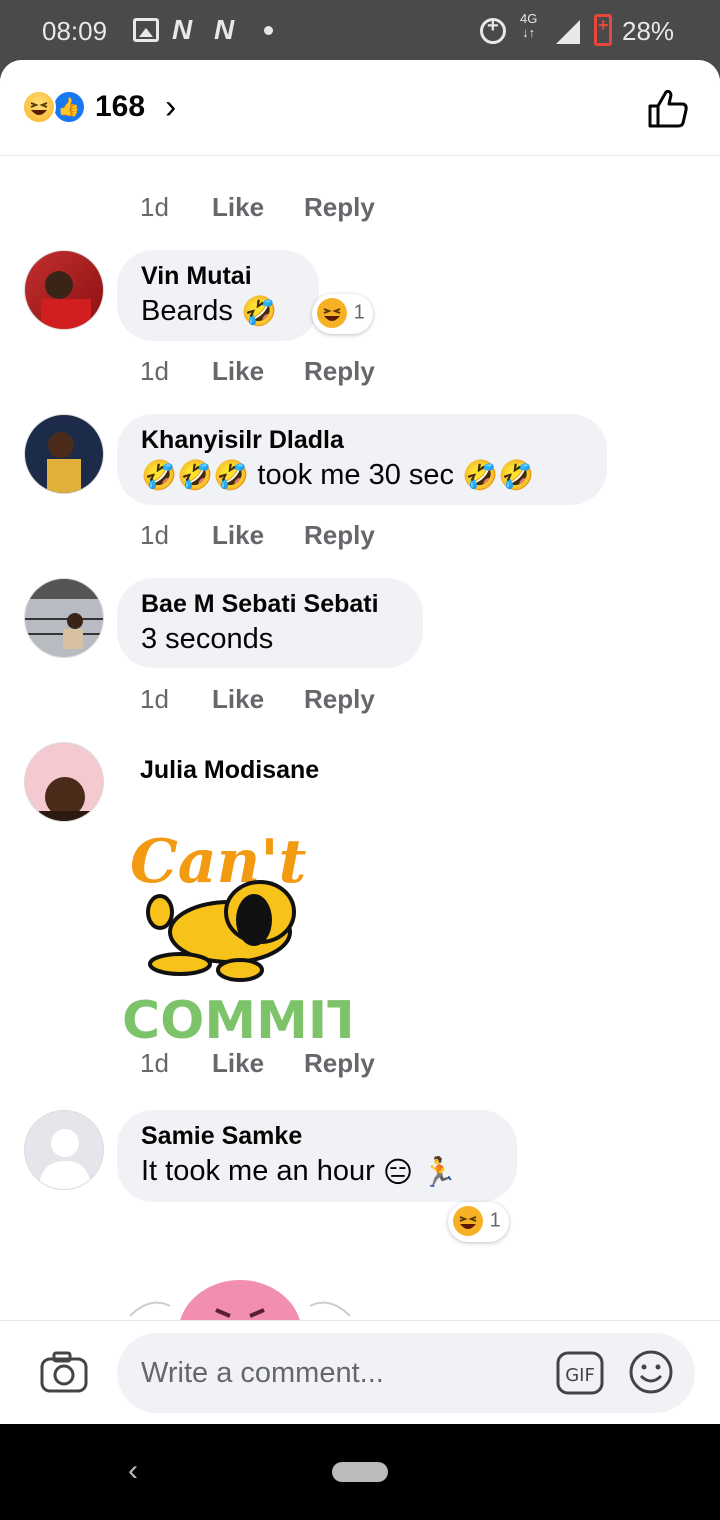  Describe the element at coordinates (170, 107) in the screenshot. I see `chevron-right-icon: ›` at that location.